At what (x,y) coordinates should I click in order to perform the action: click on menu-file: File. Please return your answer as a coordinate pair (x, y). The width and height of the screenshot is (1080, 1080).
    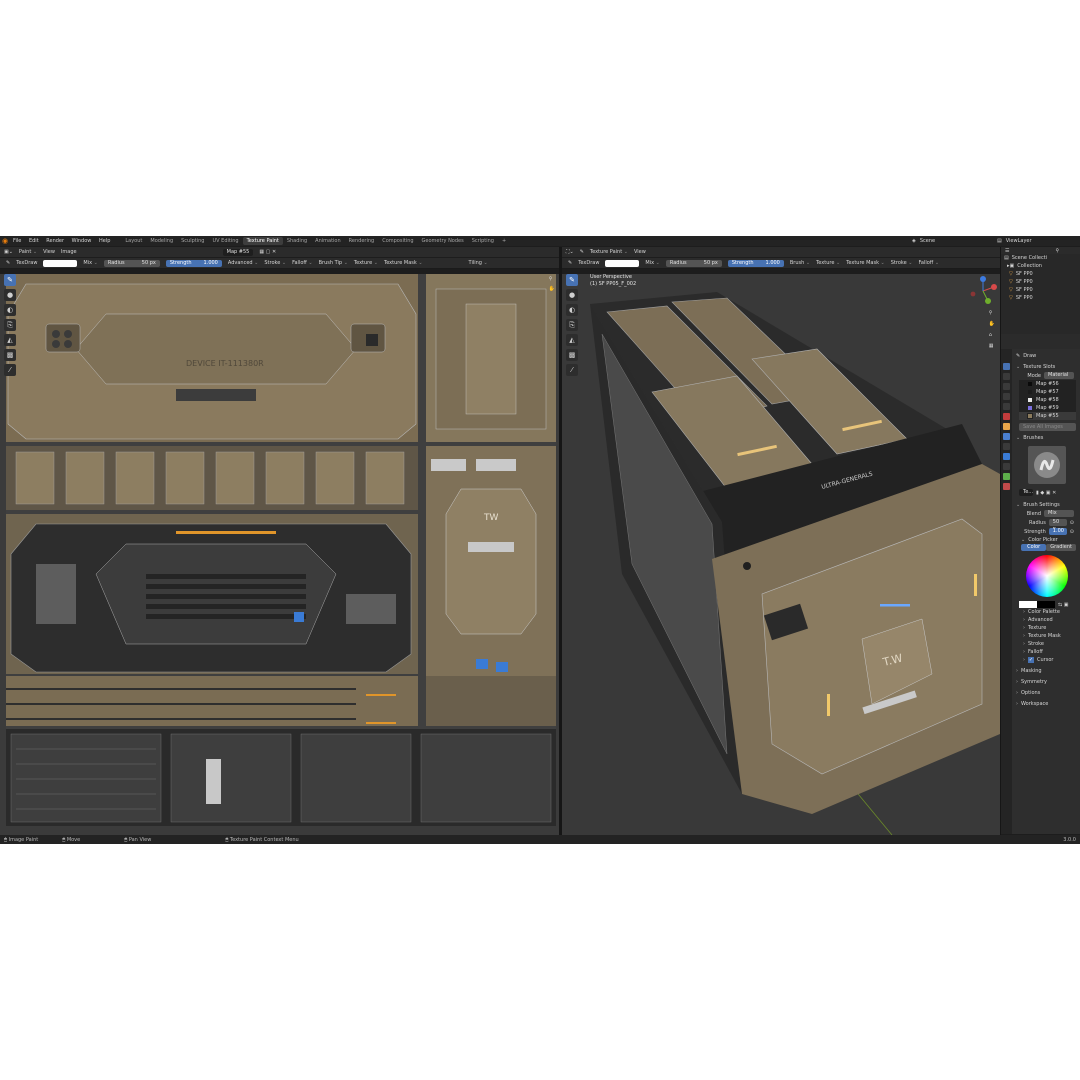
    Looking at the image, I should click on (17, 241).